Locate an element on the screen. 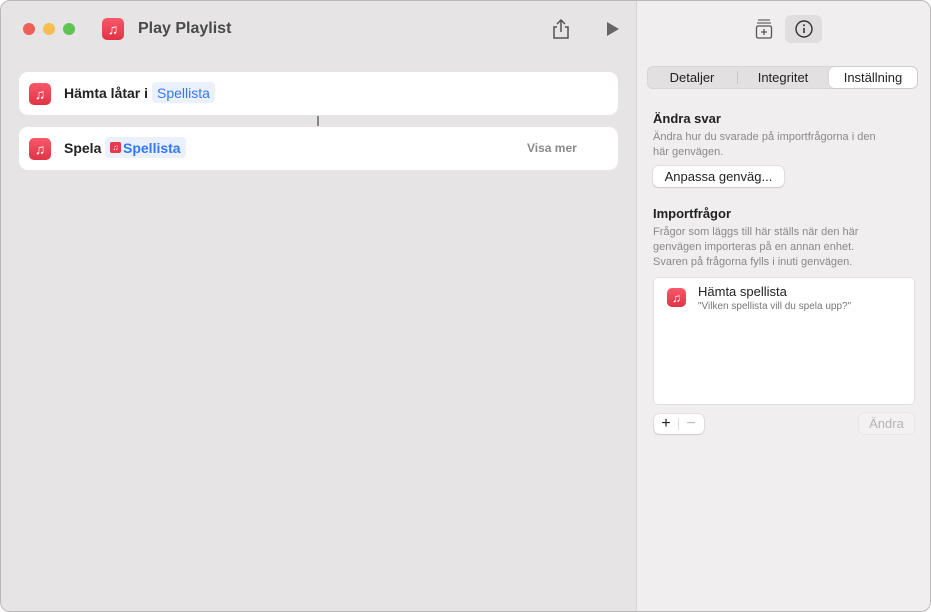  tab-setup: Inställning is located at coordinates (873, 77).